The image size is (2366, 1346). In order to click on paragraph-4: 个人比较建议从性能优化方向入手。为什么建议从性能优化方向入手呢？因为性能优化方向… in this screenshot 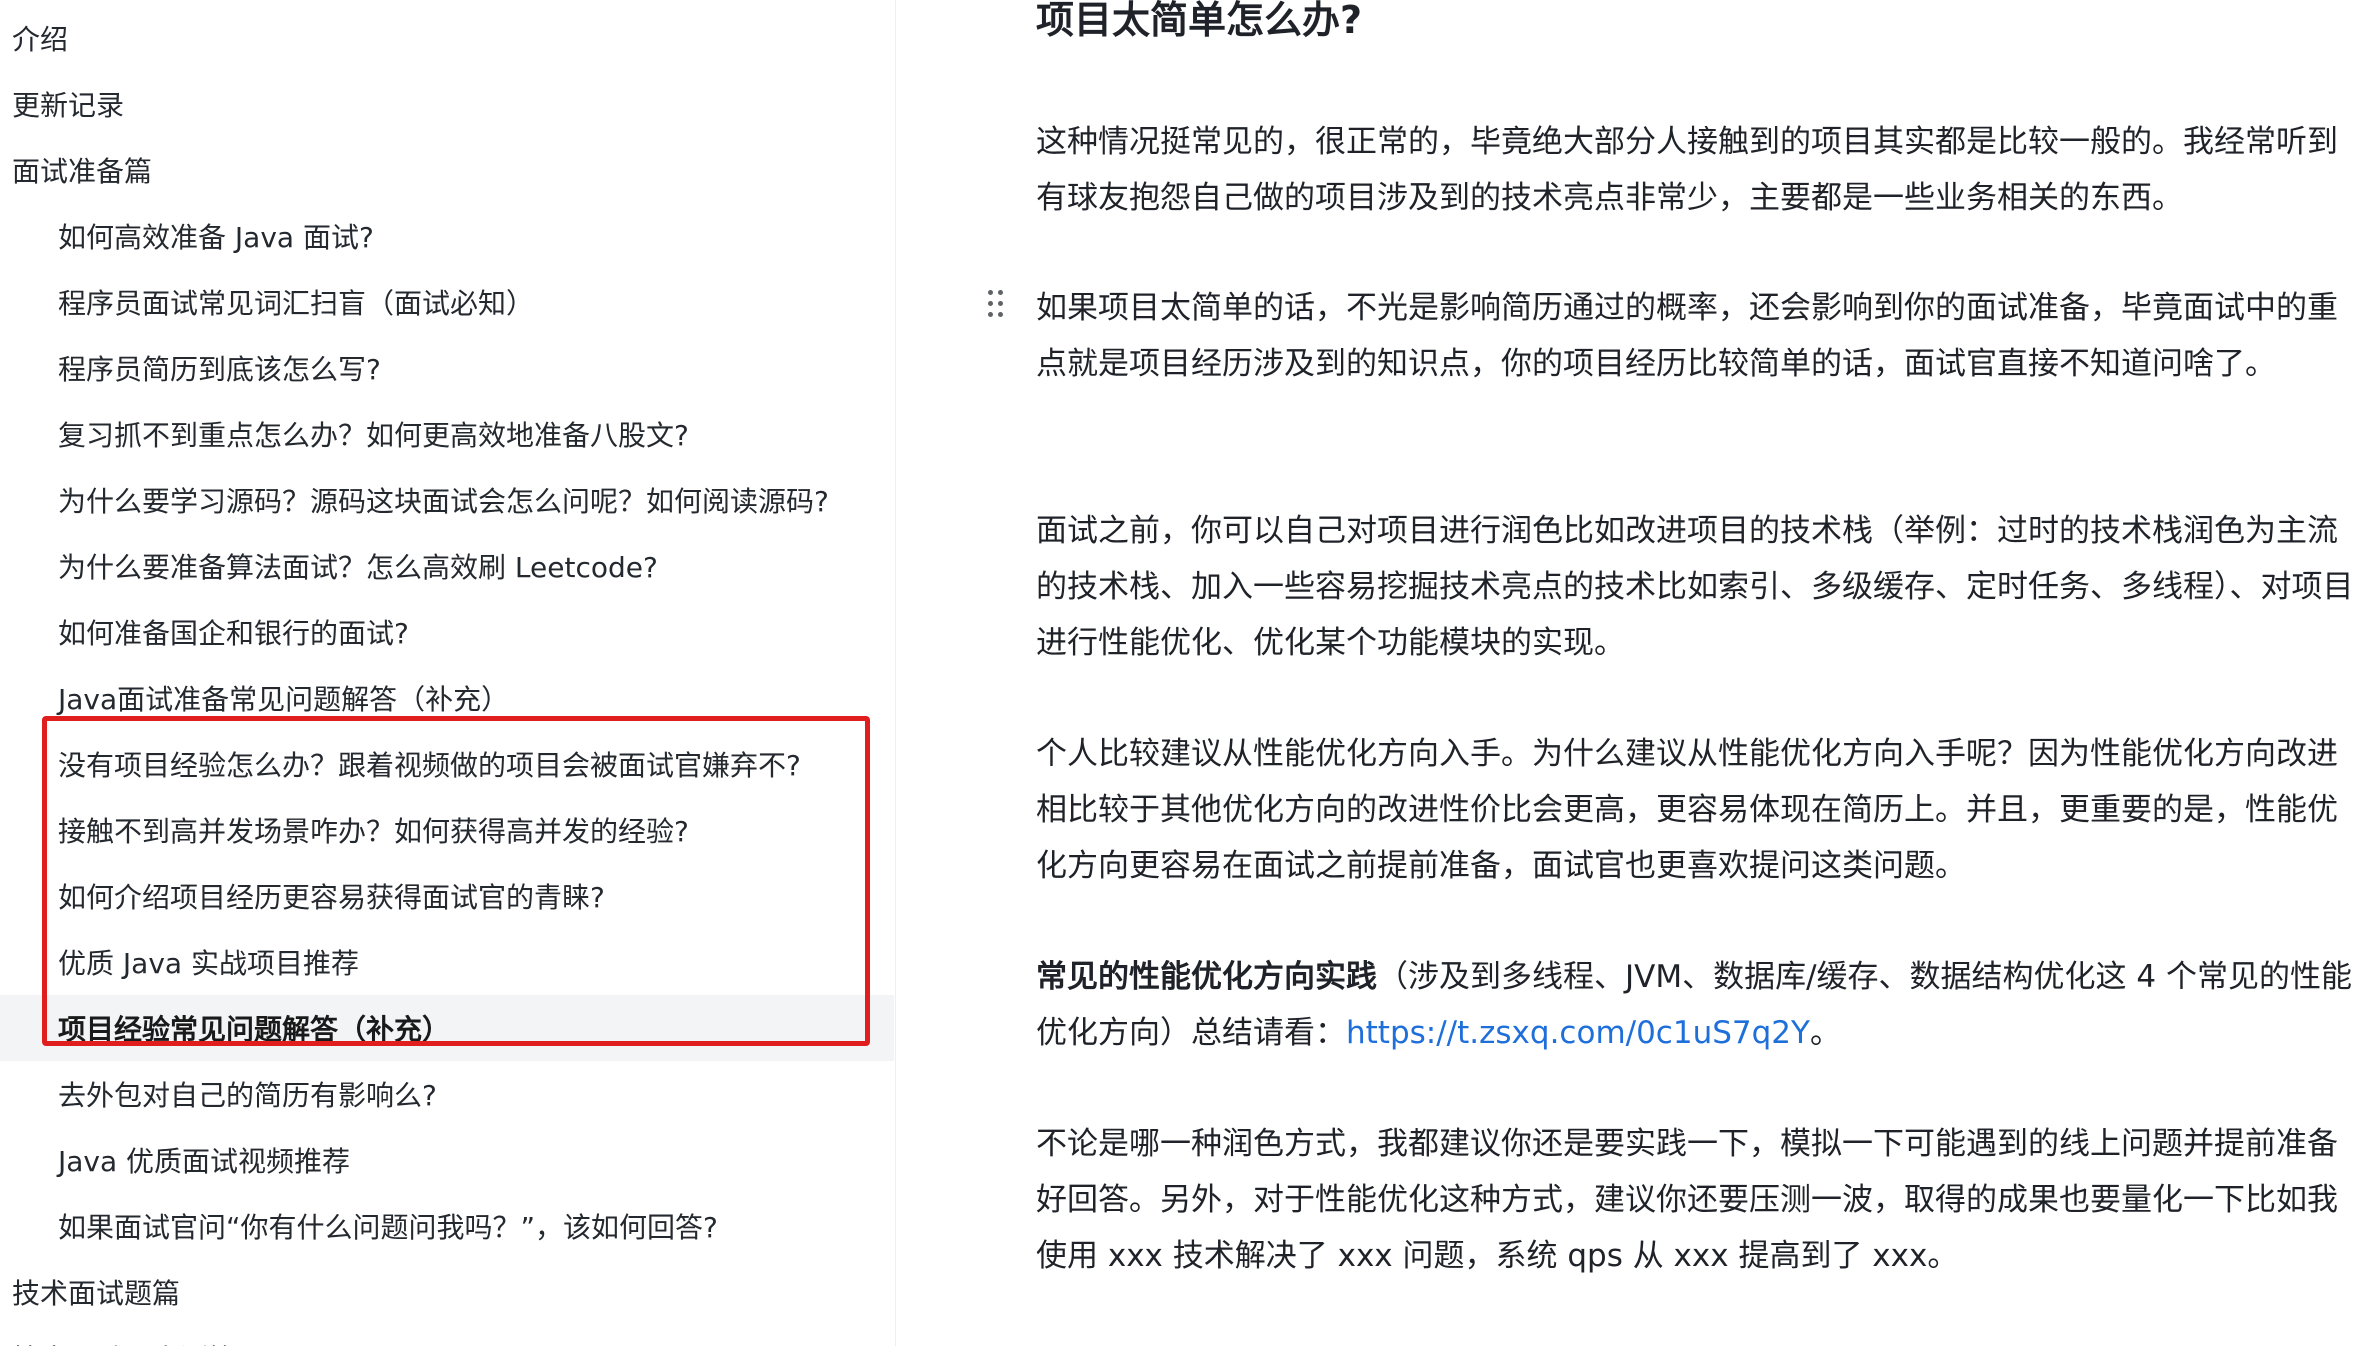, I will do `click(1687, 810)`.